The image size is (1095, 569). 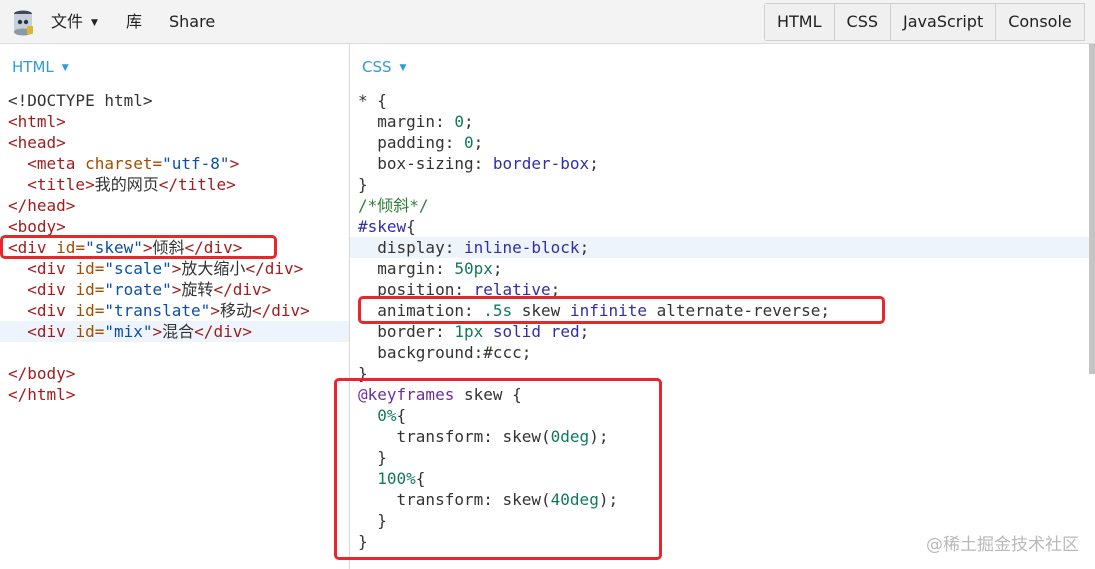 What do you see at coordinates (722, 415) in the screenshot?
I see `code-line: 0%{` at bounding box center [722, 415].